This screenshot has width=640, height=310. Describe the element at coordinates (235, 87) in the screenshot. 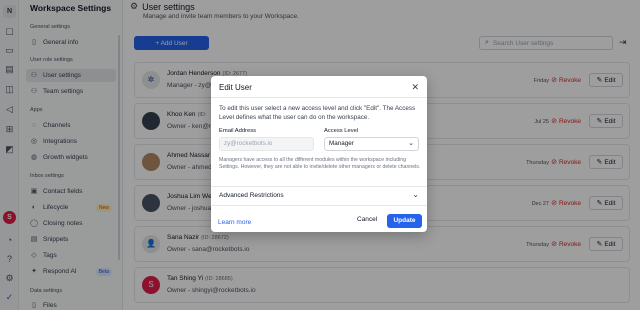

I see `modal-title: Edit User` at that location.